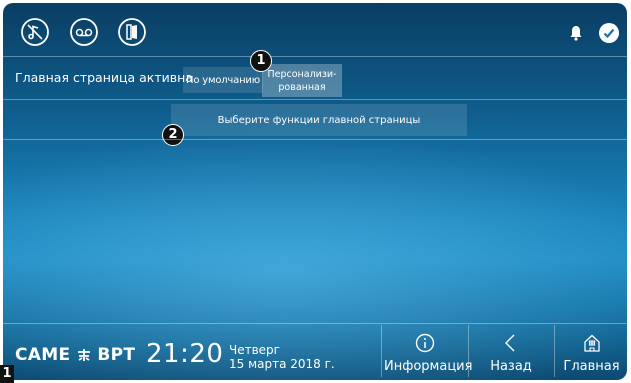  I want to click on divider-footer, so click(315, 323).